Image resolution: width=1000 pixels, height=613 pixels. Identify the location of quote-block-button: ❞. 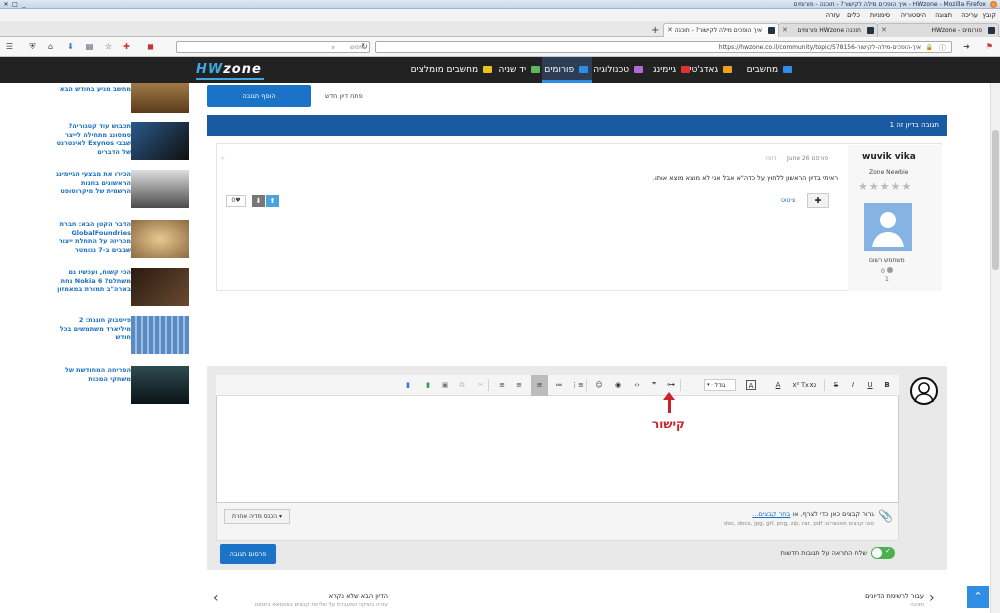
(654, 385).